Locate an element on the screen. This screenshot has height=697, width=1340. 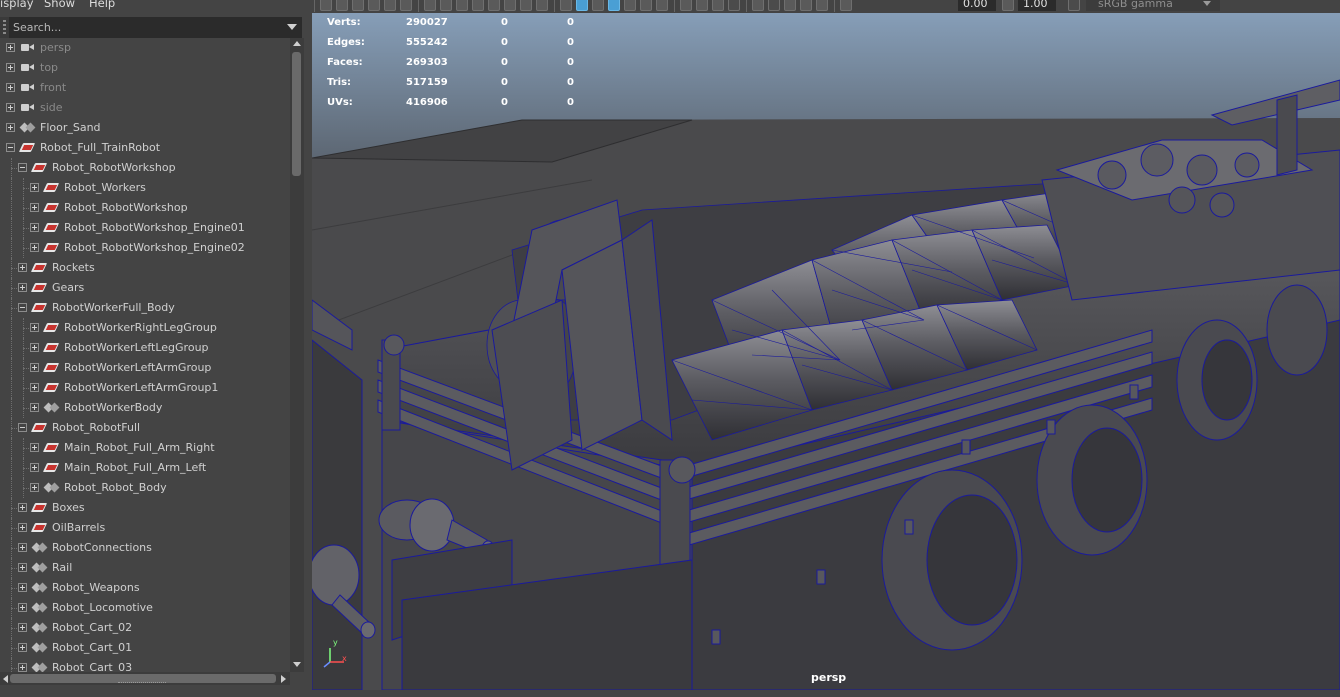
outliner-item: Gears is located at coordinates (145, 288).